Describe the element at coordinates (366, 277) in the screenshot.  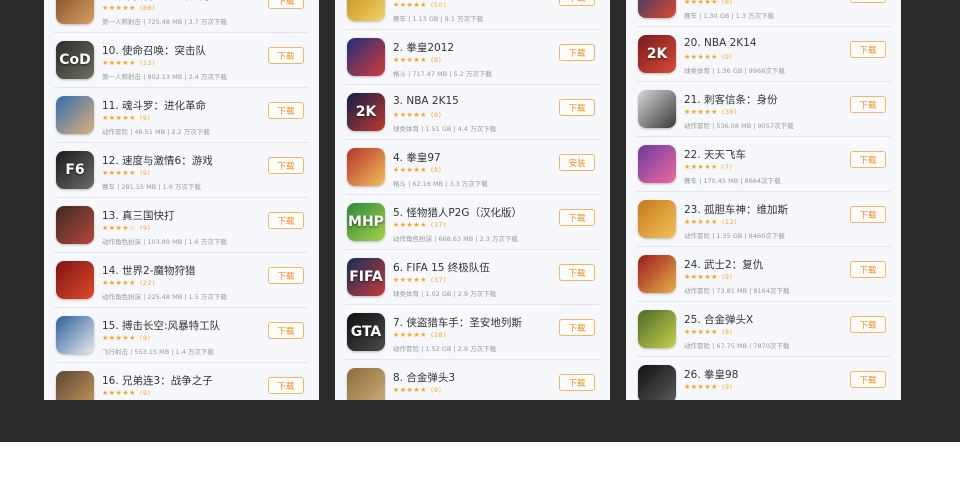
I see `fifa15-icon: FIFA` at that location.